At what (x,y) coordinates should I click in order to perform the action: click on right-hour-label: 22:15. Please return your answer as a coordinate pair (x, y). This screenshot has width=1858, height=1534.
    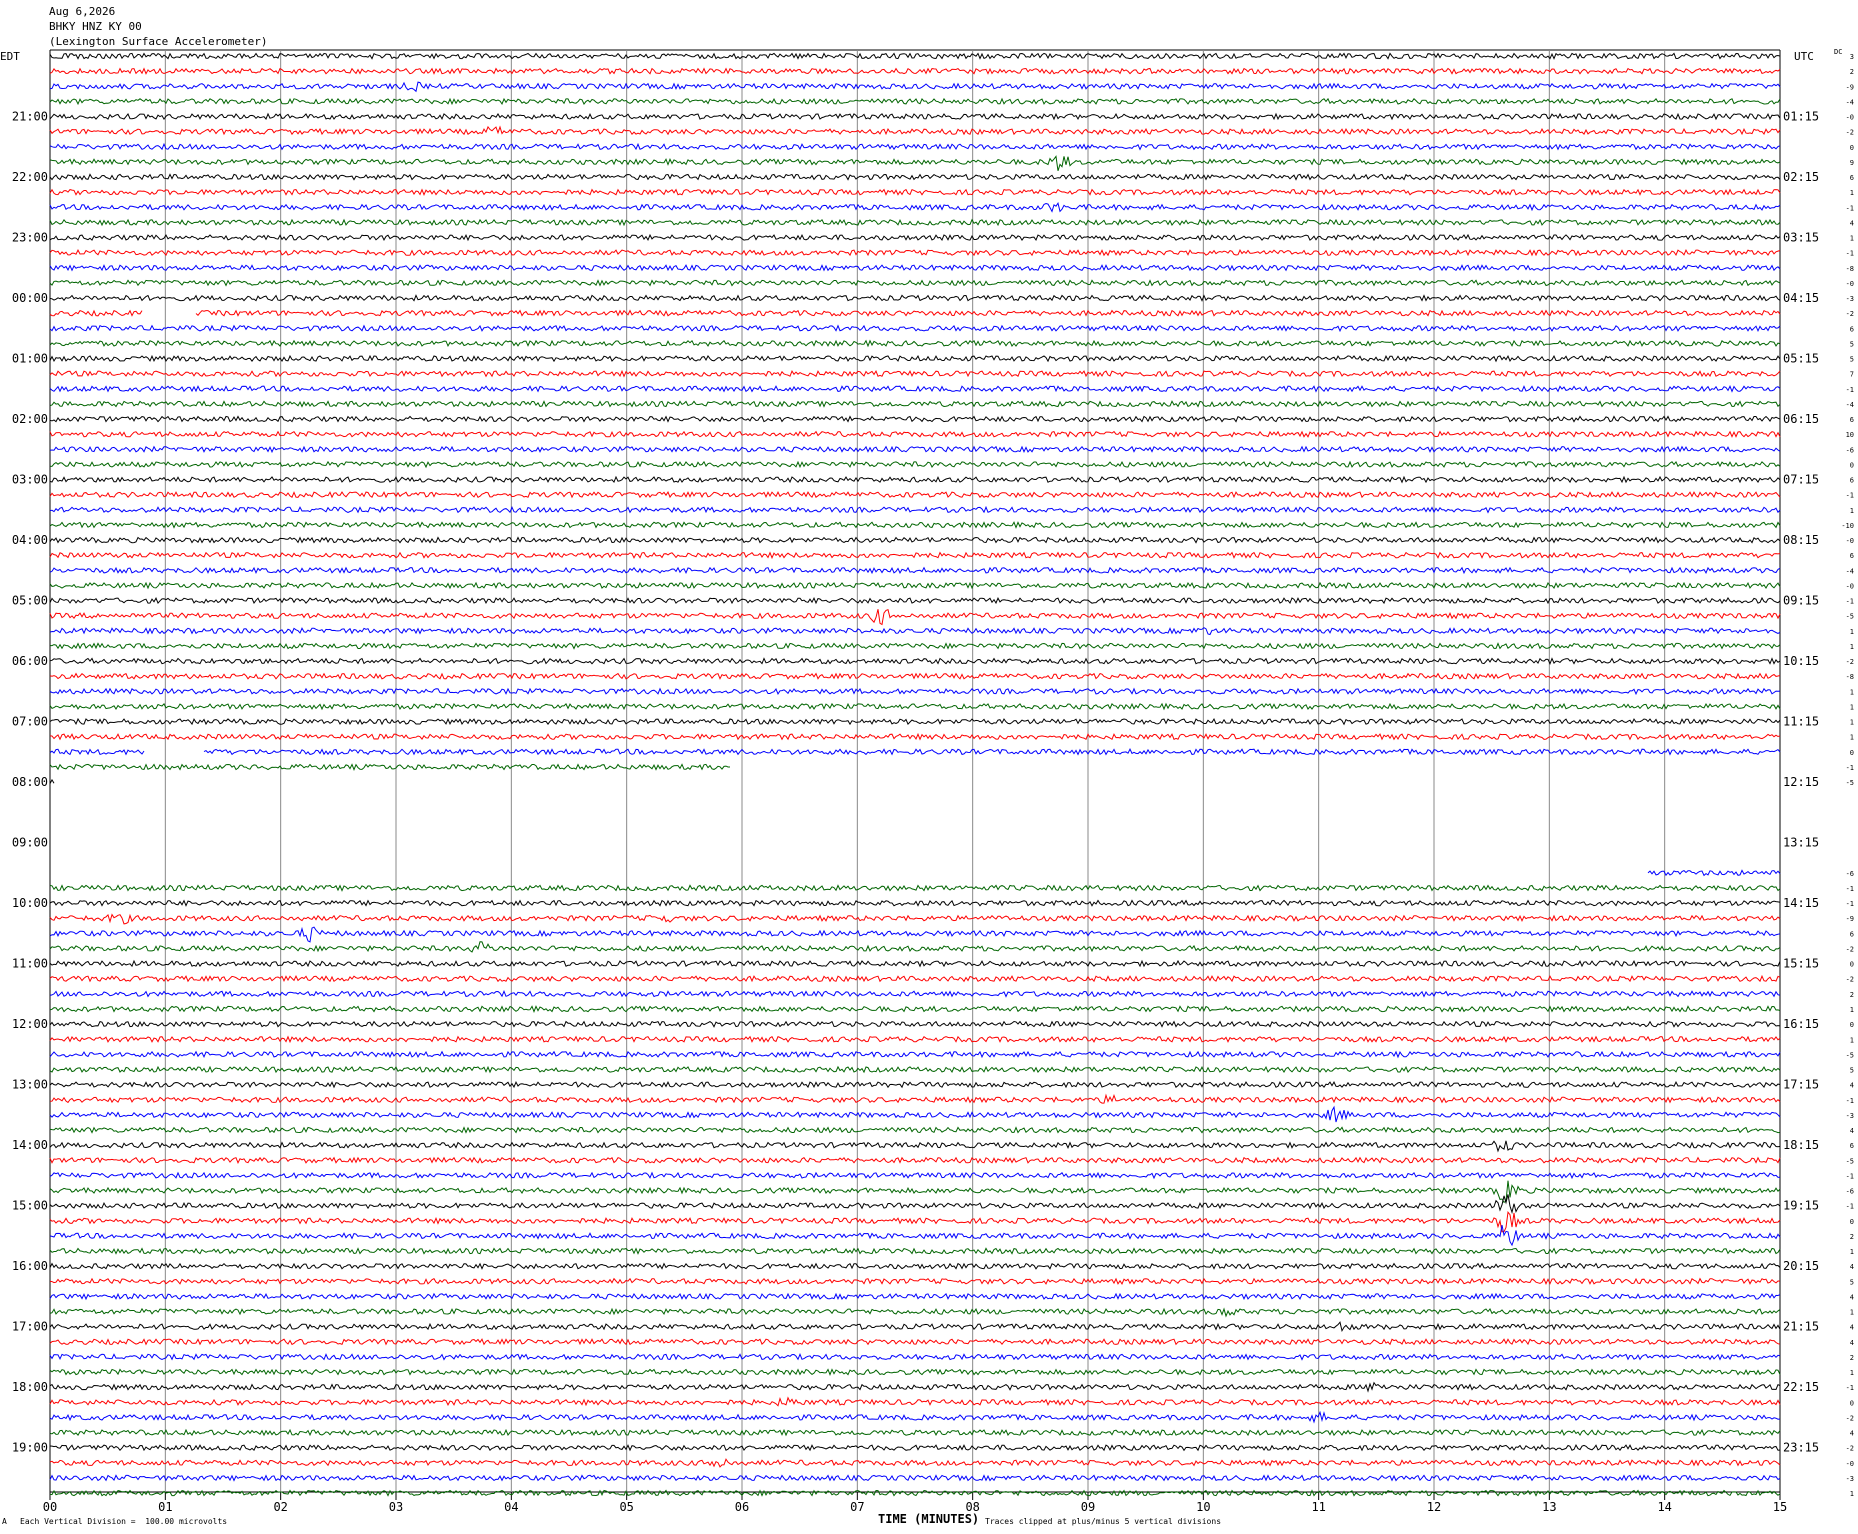
    Looking at the image, I should click on (1801, 1387).